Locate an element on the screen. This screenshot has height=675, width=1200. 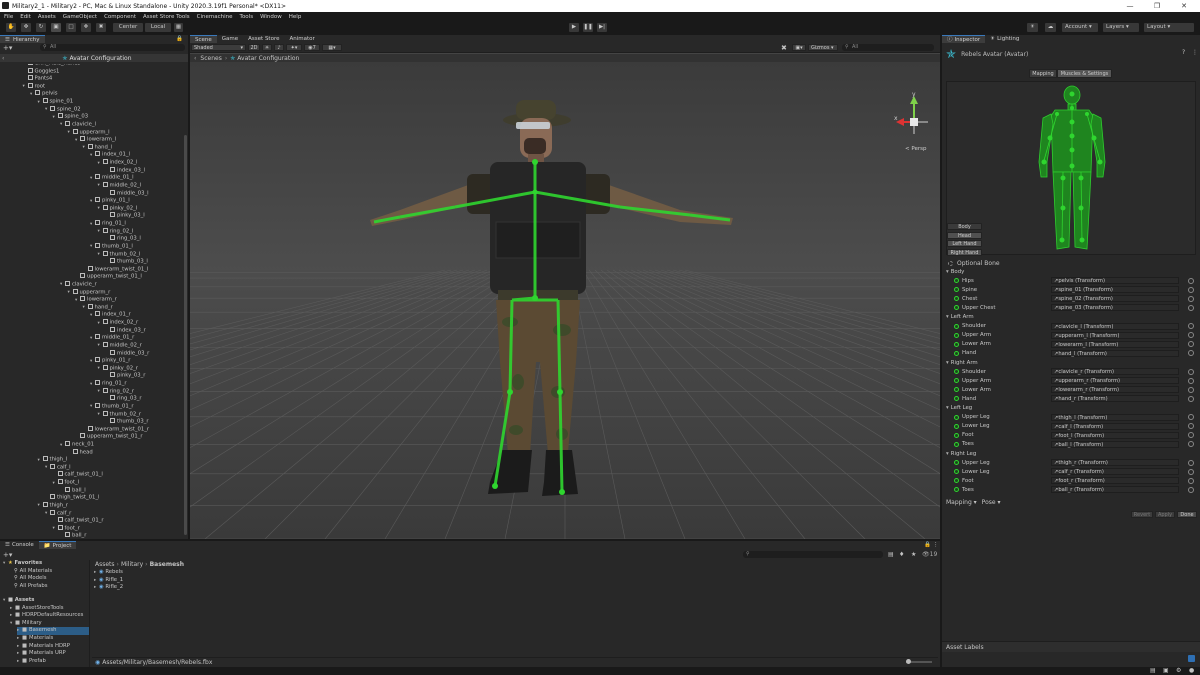
joint-right-foot is located at coordinates (562, 492).